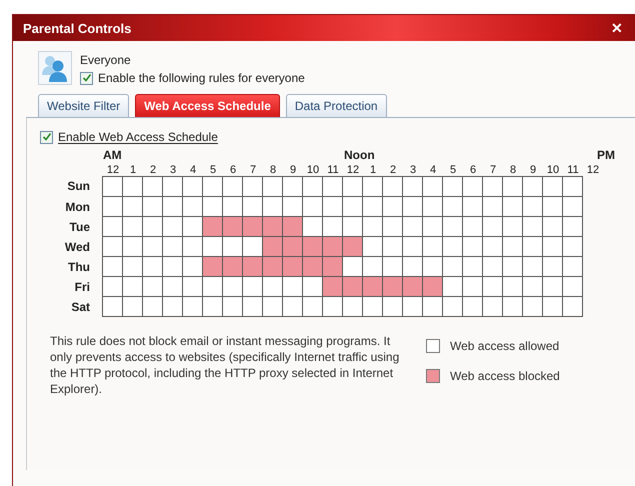  Describe the element at coordinates (86, 78) in the screenshot. I see `checkbox` at that location.